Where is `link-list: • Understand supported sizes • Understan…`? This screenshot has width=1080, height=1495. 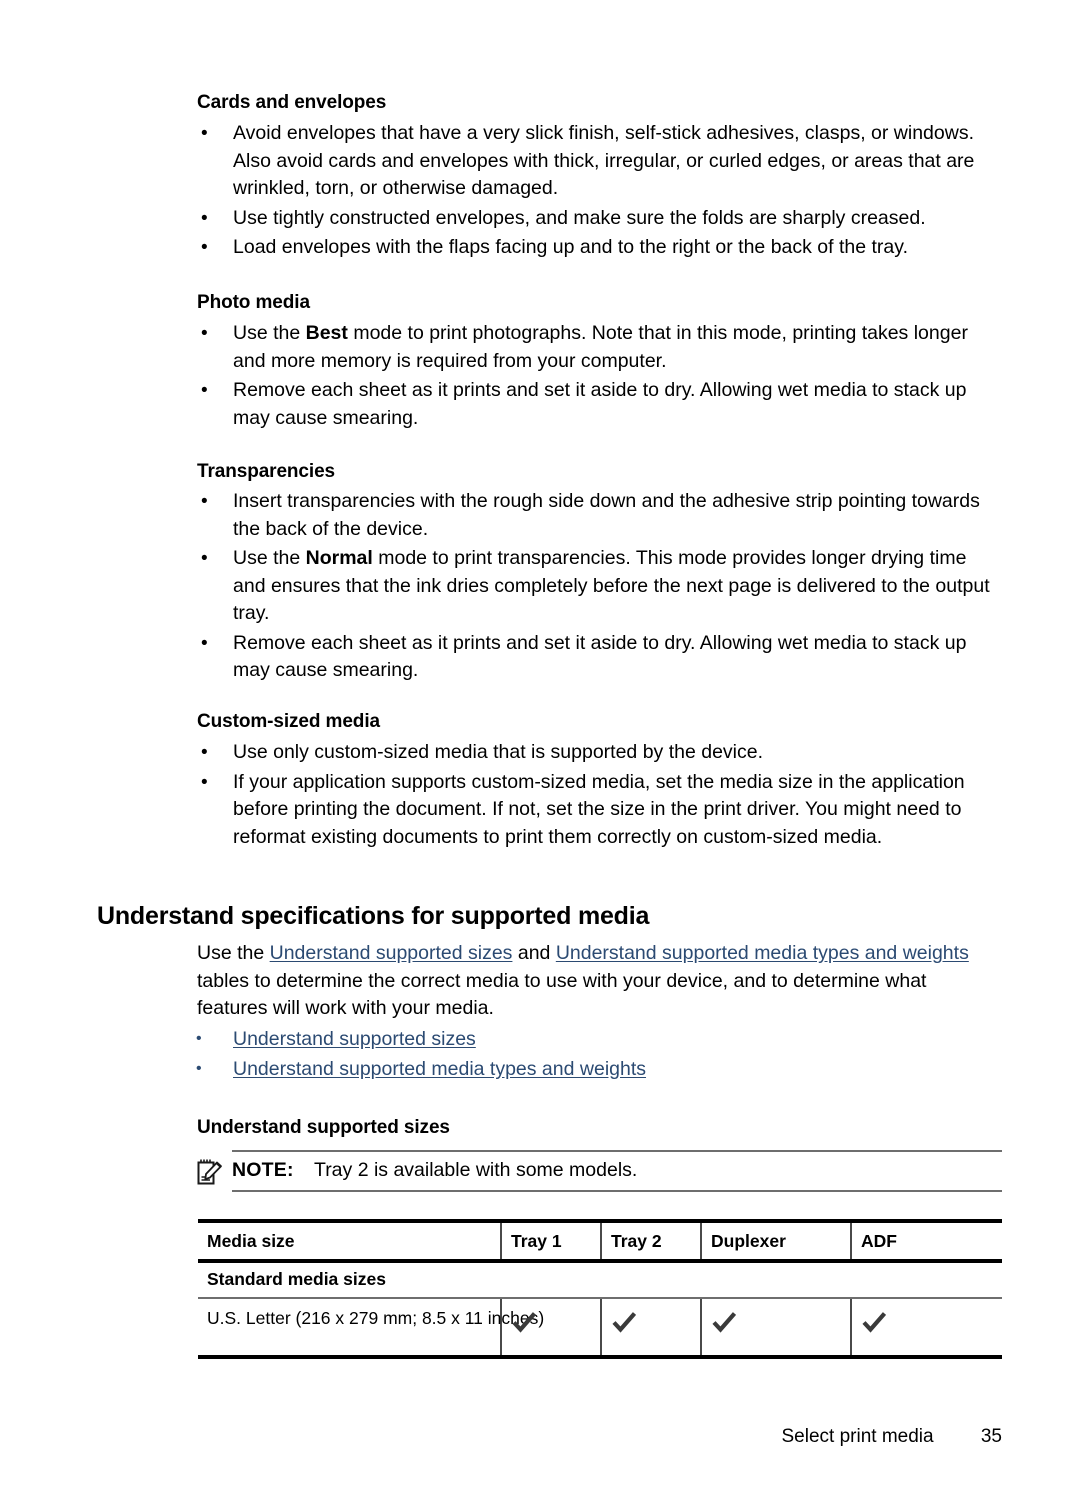 link-list: • Understand supported sizes • Understan… is located at coordinates (595, 1054).